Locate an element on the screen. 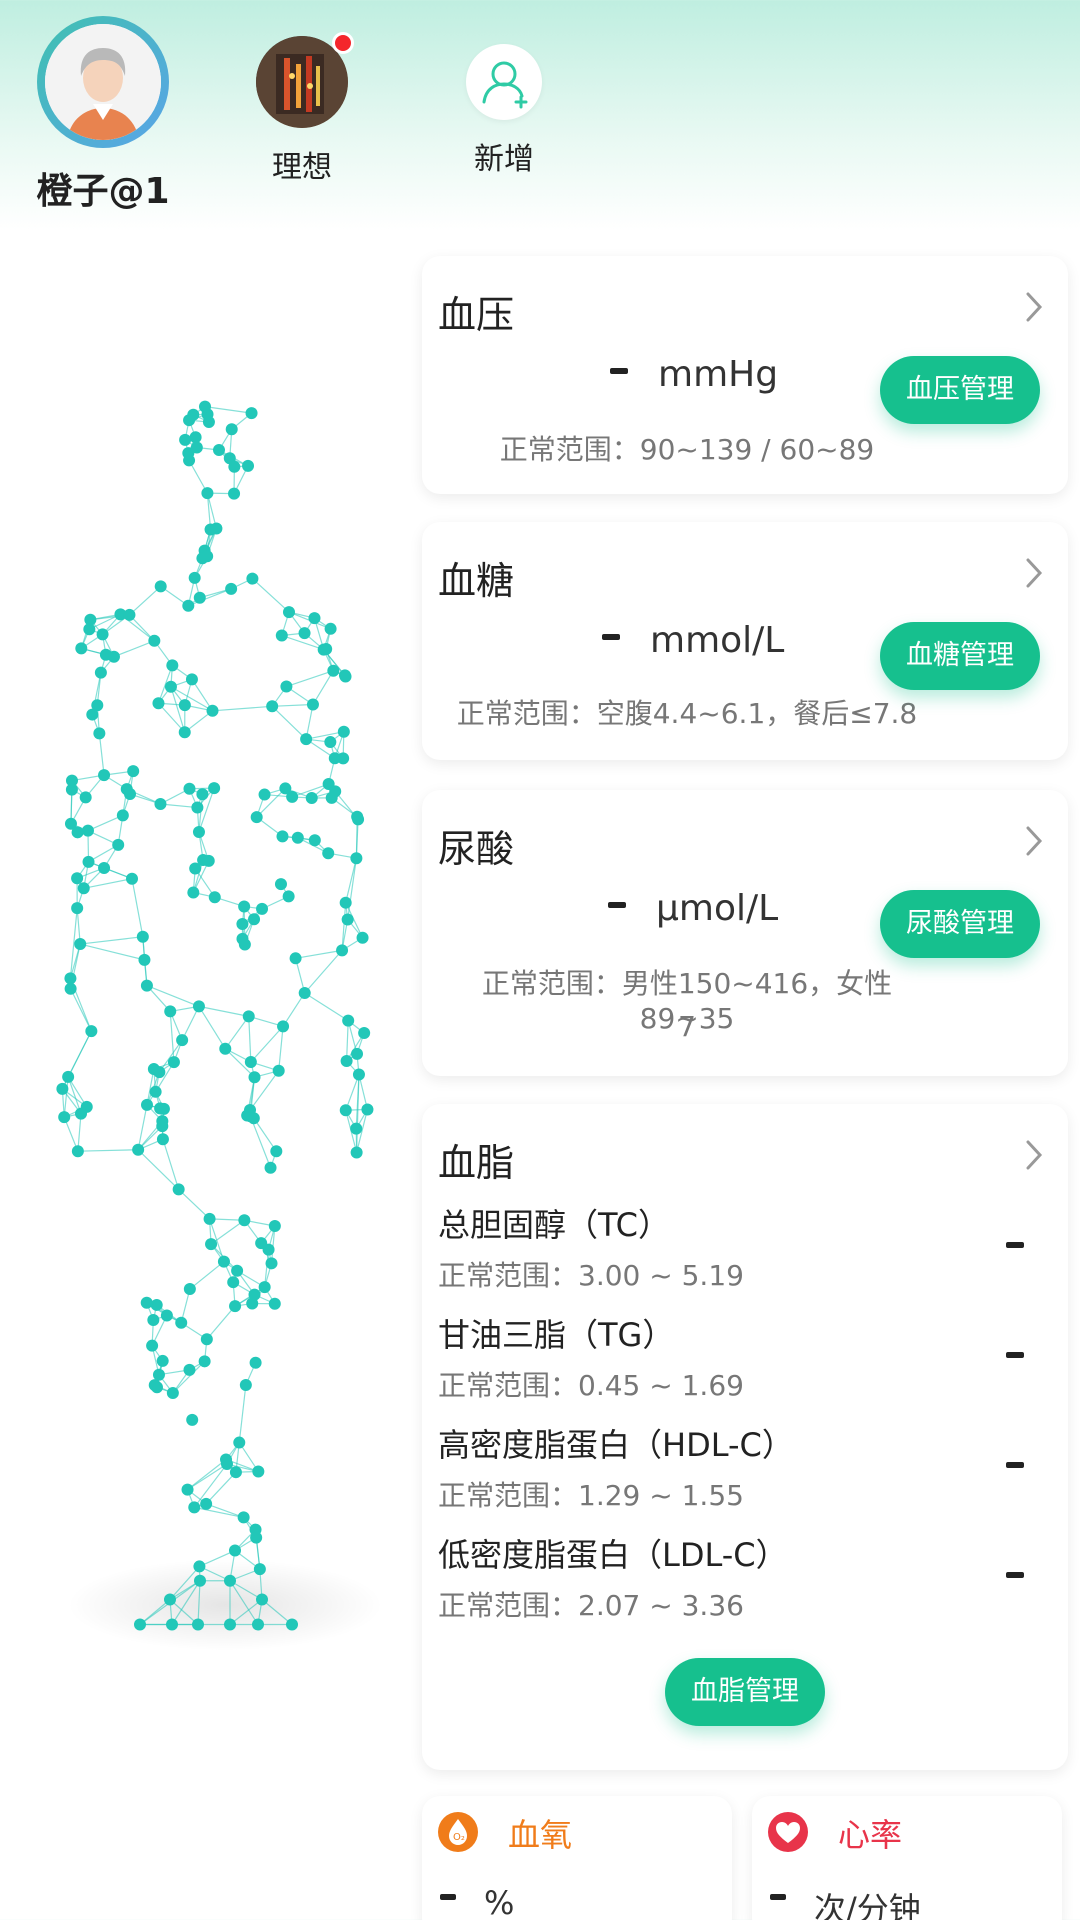 The image size is (1080, 1920). heart-rate-card: 心率 次/分钟 is located at coordinates (907, 1858).